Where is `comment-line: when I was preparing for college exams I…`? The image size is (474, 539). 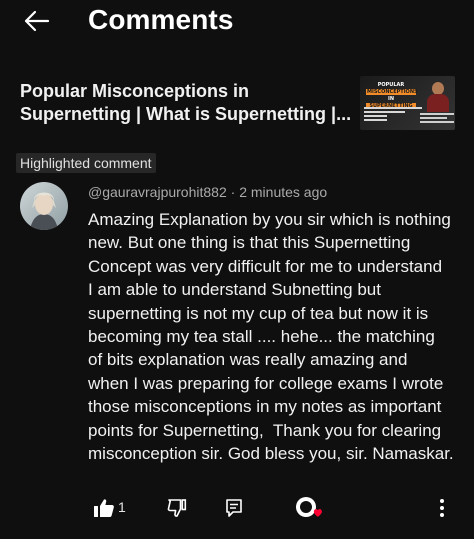 comment-line: when I was preparing for college exams I… is located at coordinates (266, 383).